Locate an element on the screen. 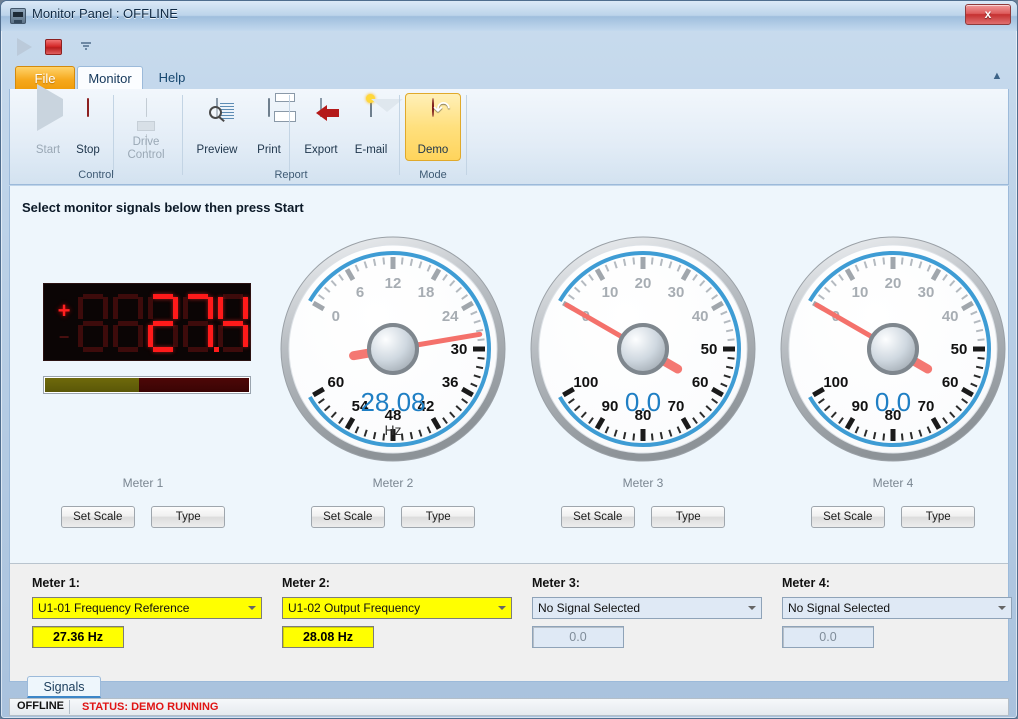  ribbon-button-export: Export is located at coordinates (321, 127).